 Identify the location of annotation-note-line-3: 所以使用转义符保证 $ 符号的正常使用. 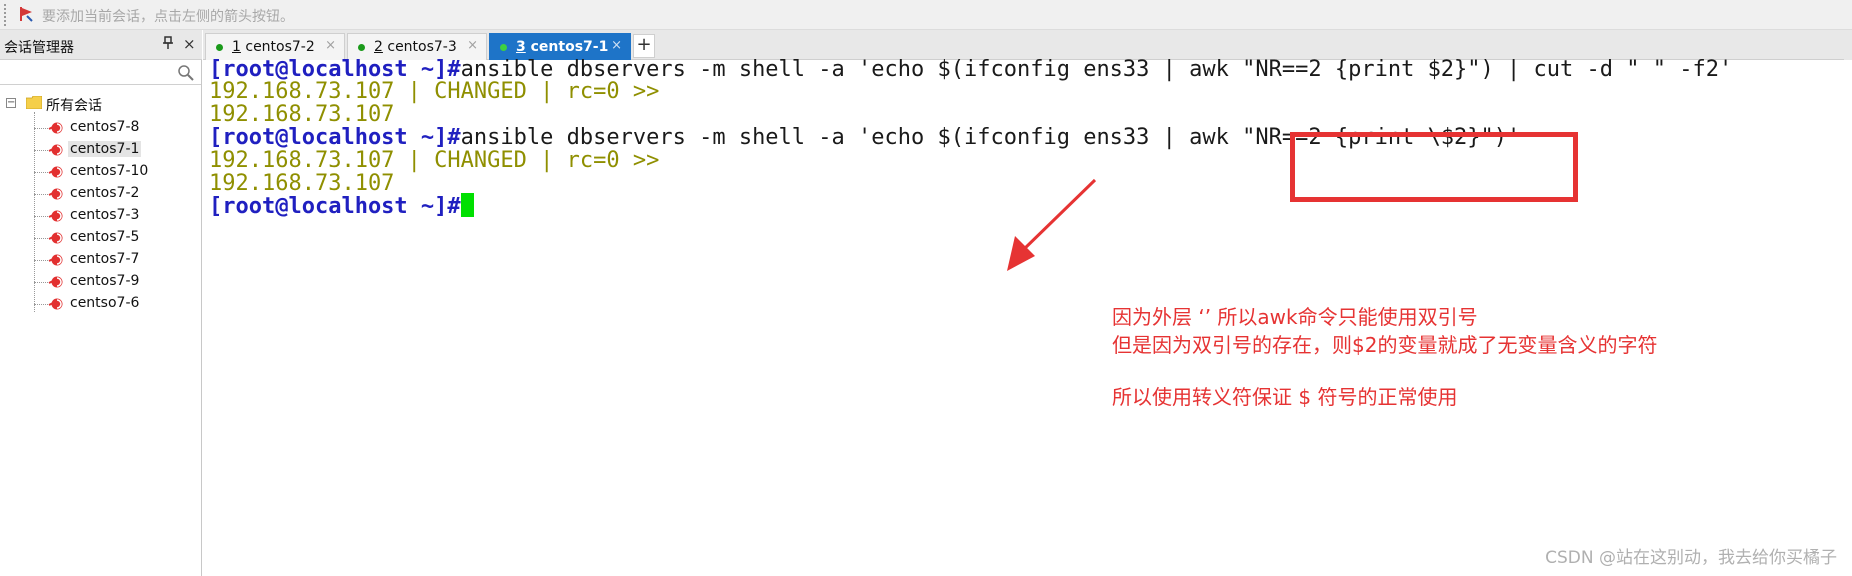
(1285, 397).